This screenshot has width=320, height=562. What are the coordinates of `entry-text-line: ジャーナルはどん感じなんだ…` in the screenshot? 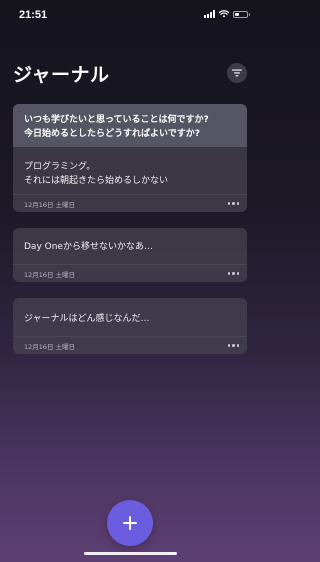 It's located at (87, 319).